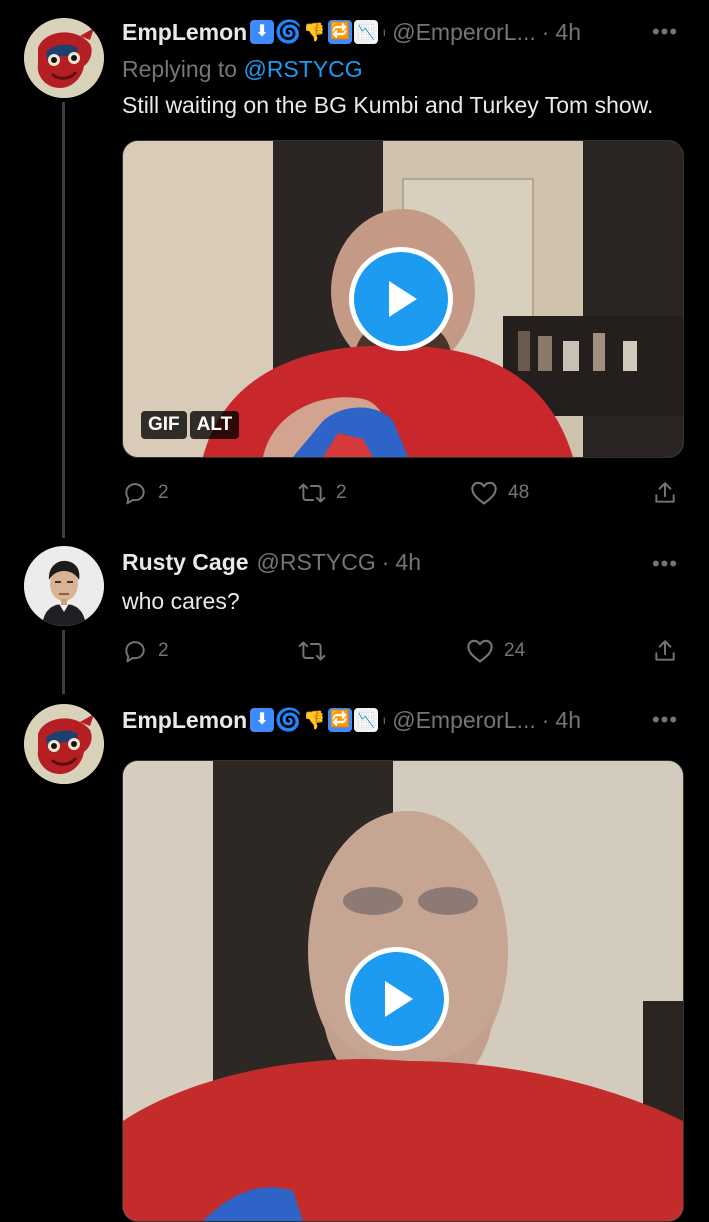 This screenshot has height=1222, width=709. Describe the element at coordinates (164, 425) in the screenshot. I see `gif-badge: GIF` at that location.